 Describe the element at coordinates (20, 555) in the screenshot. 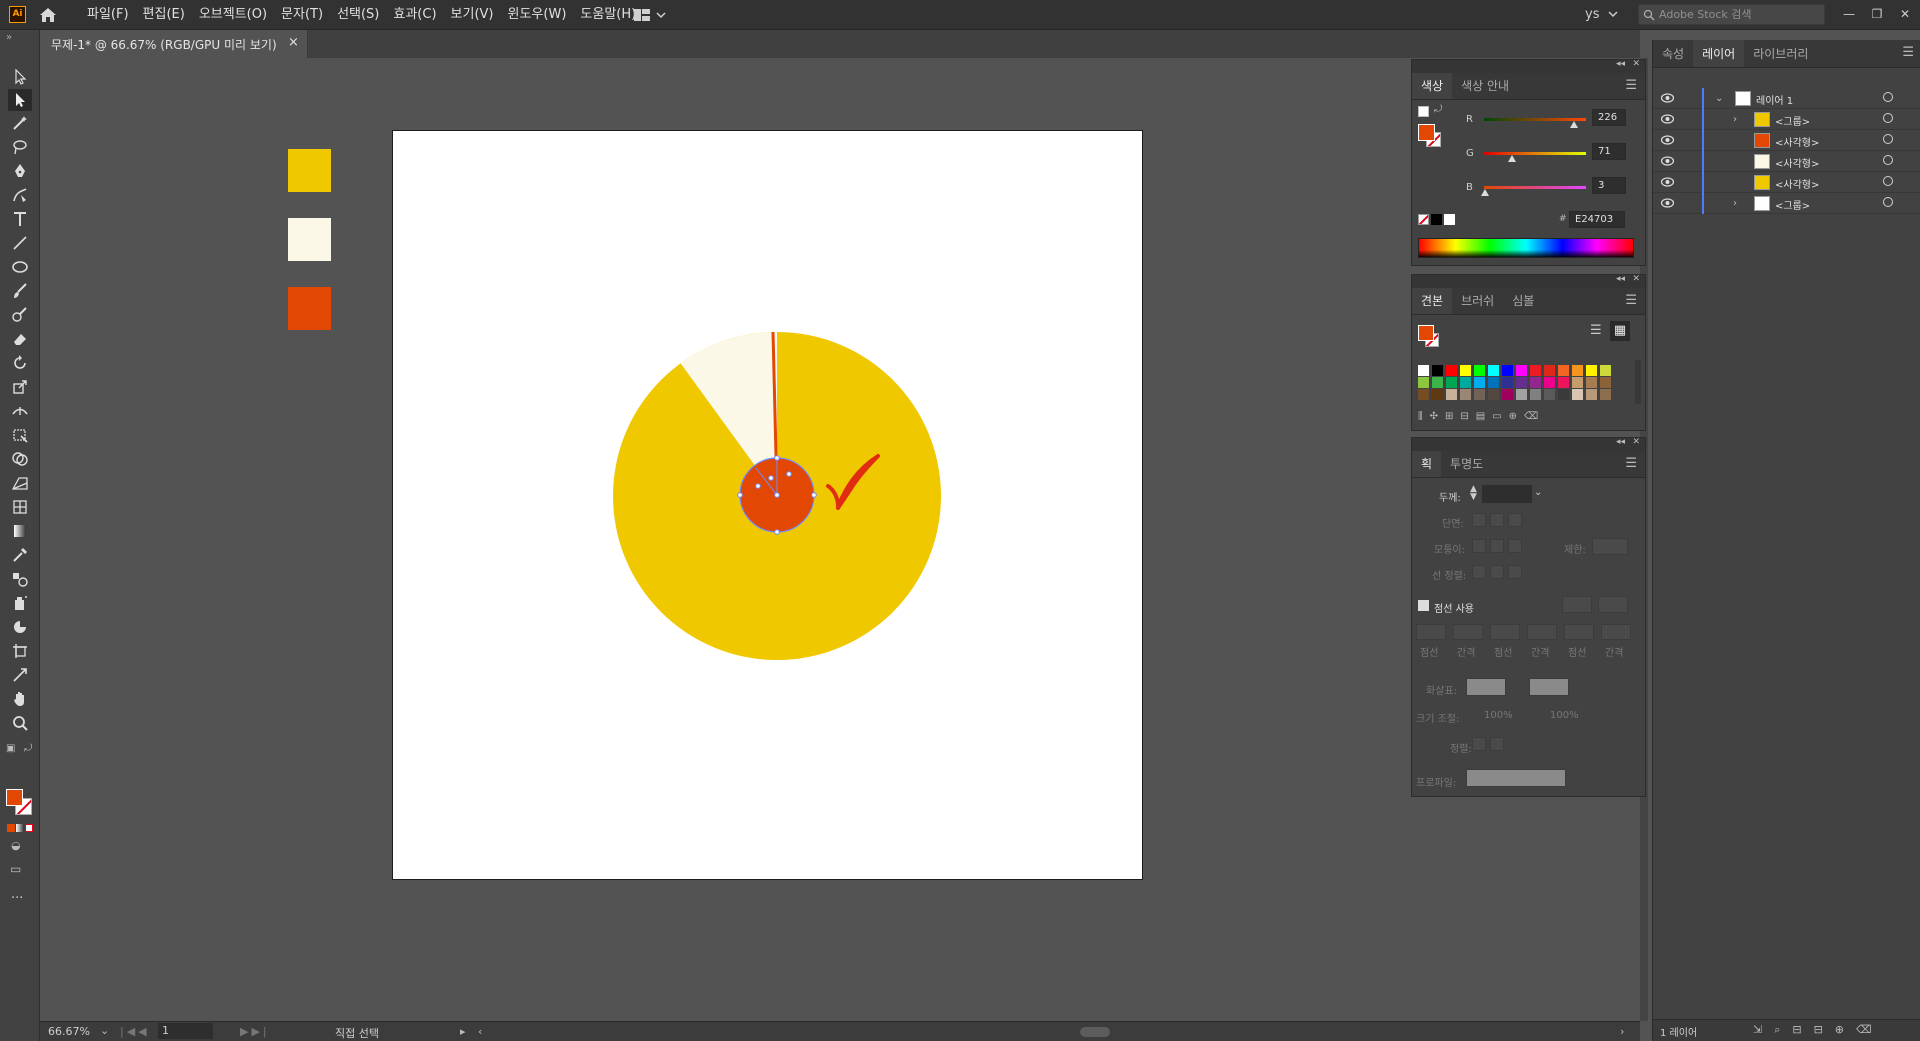

I see `eyedropper-icon` at that location.